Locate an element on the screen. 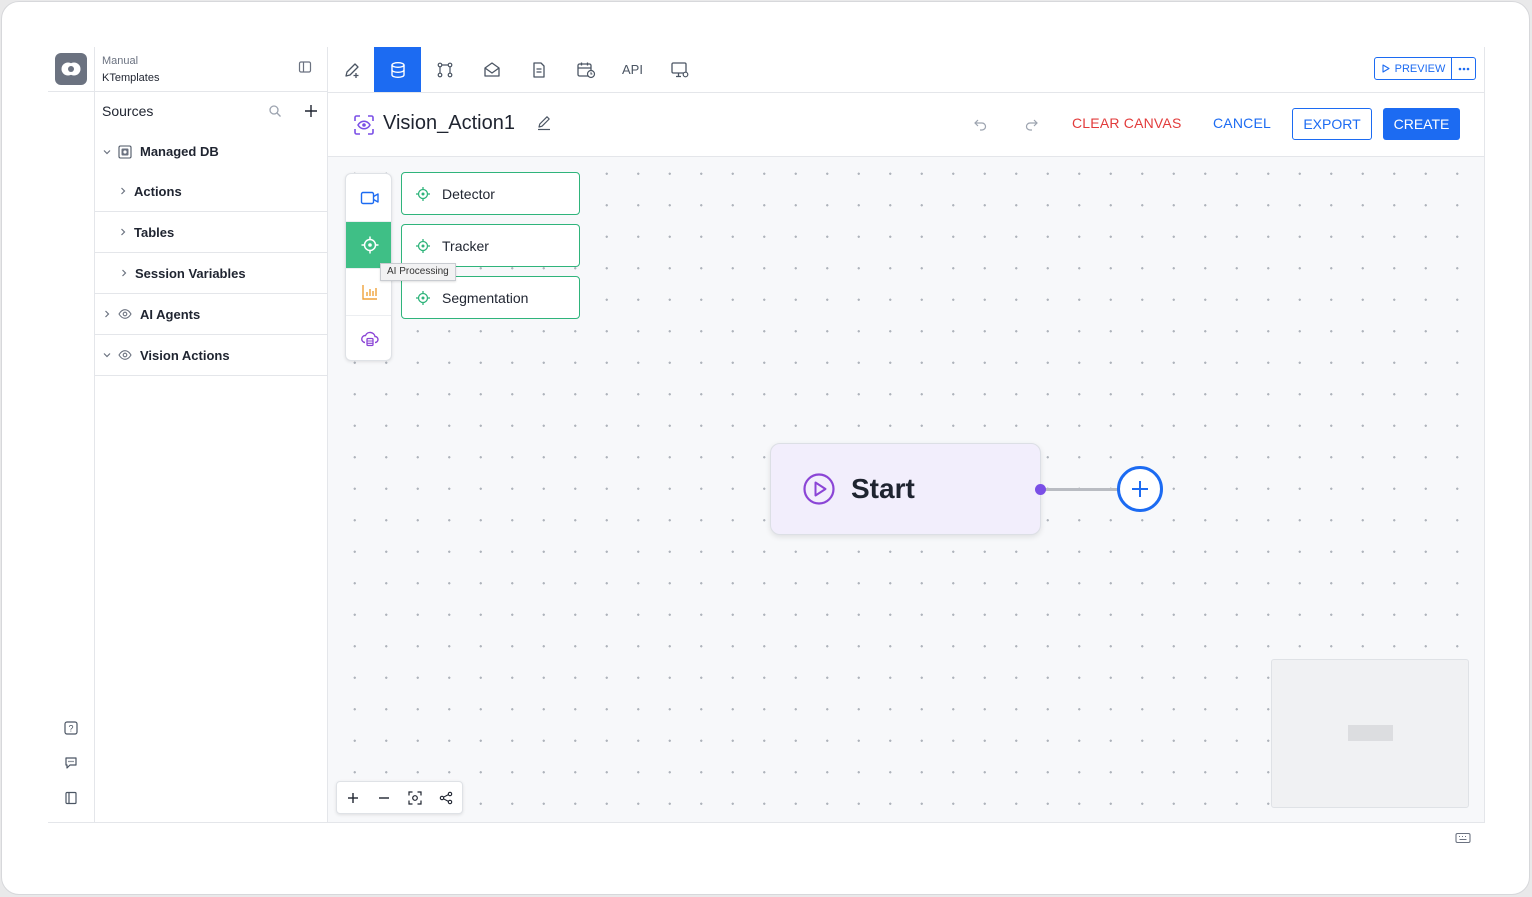 This screenshot has height=897, width=1532. canvas-right-border is located at coordinates (1484, 435).